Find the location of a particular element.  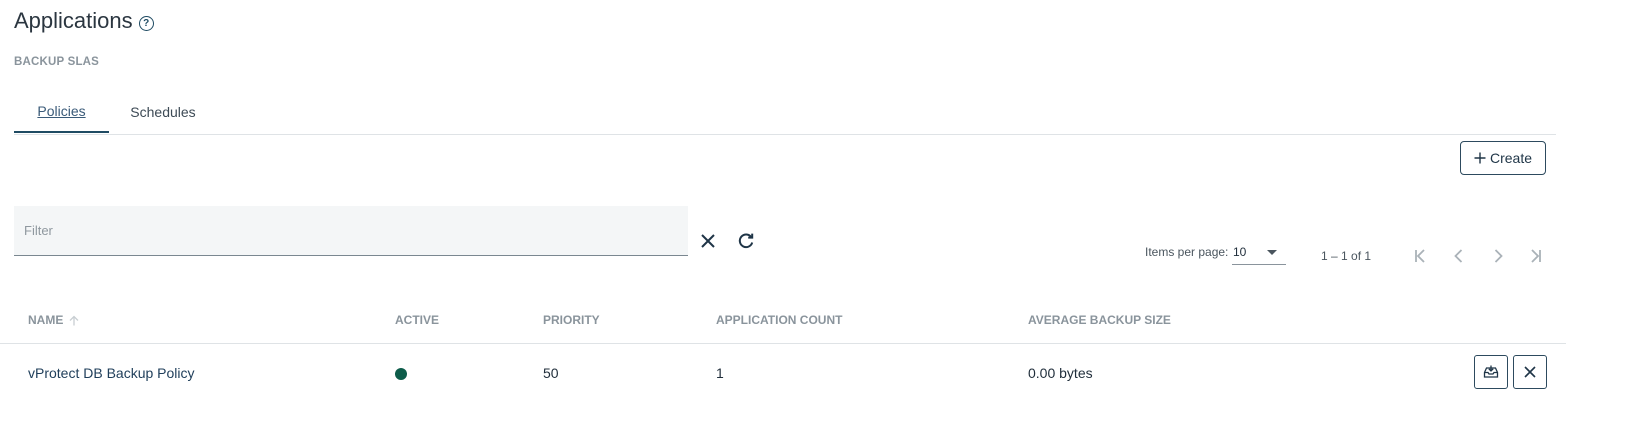

refresh-button is located at coordinates (746, 241).